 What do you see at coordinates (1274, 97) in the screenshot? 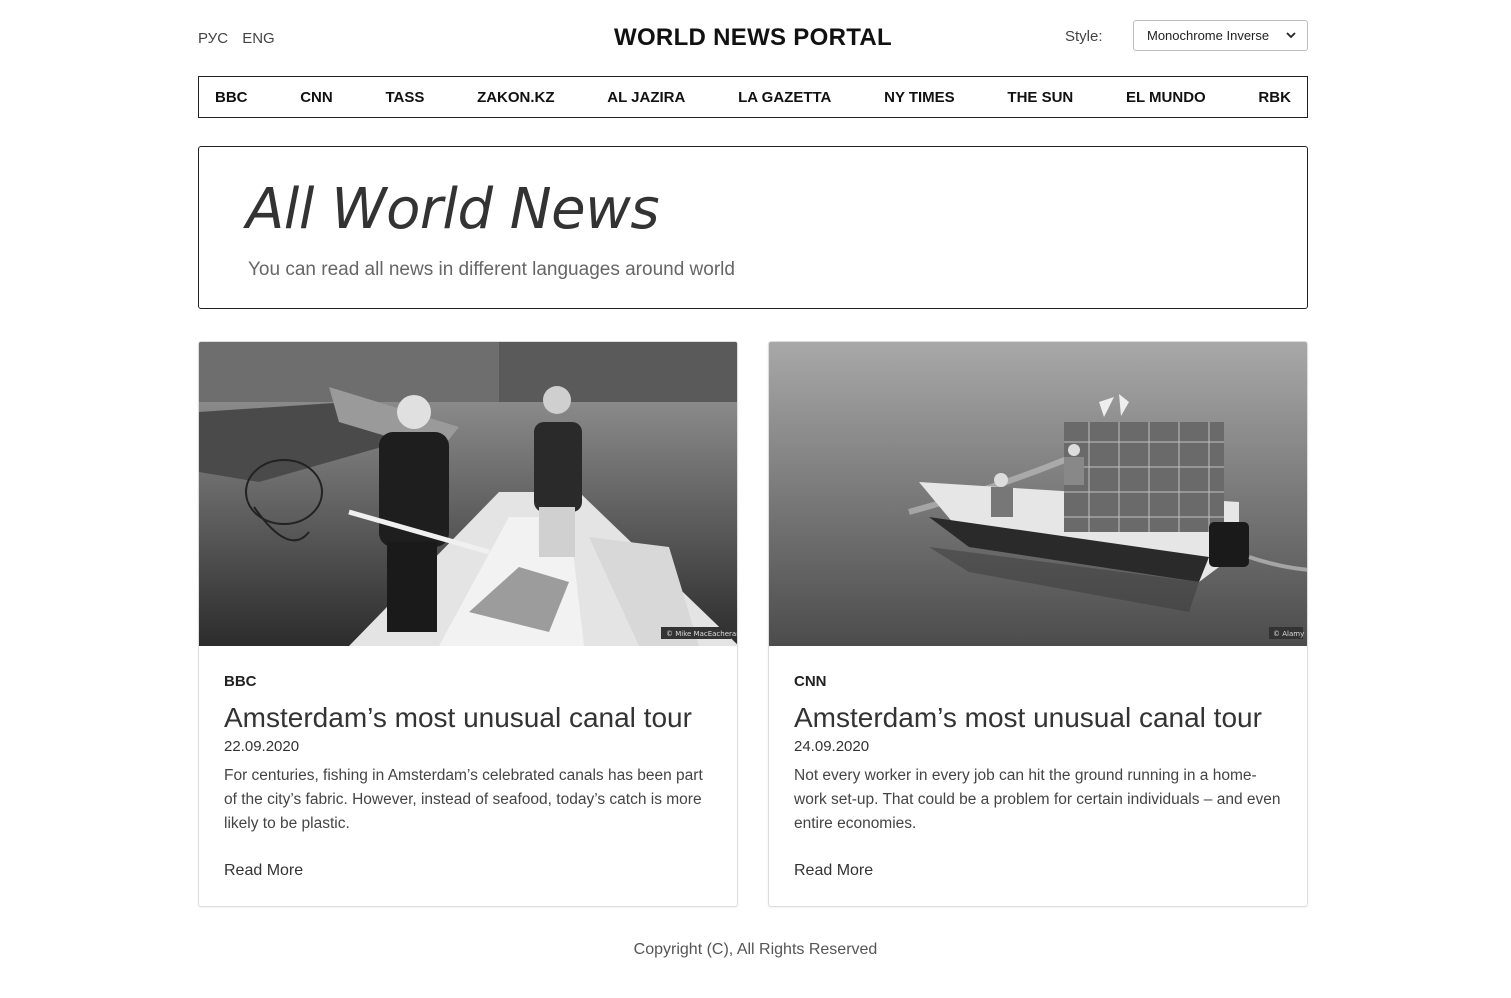
I see `nav-item-rbk: RBK` at bounding box center [1274, 97].